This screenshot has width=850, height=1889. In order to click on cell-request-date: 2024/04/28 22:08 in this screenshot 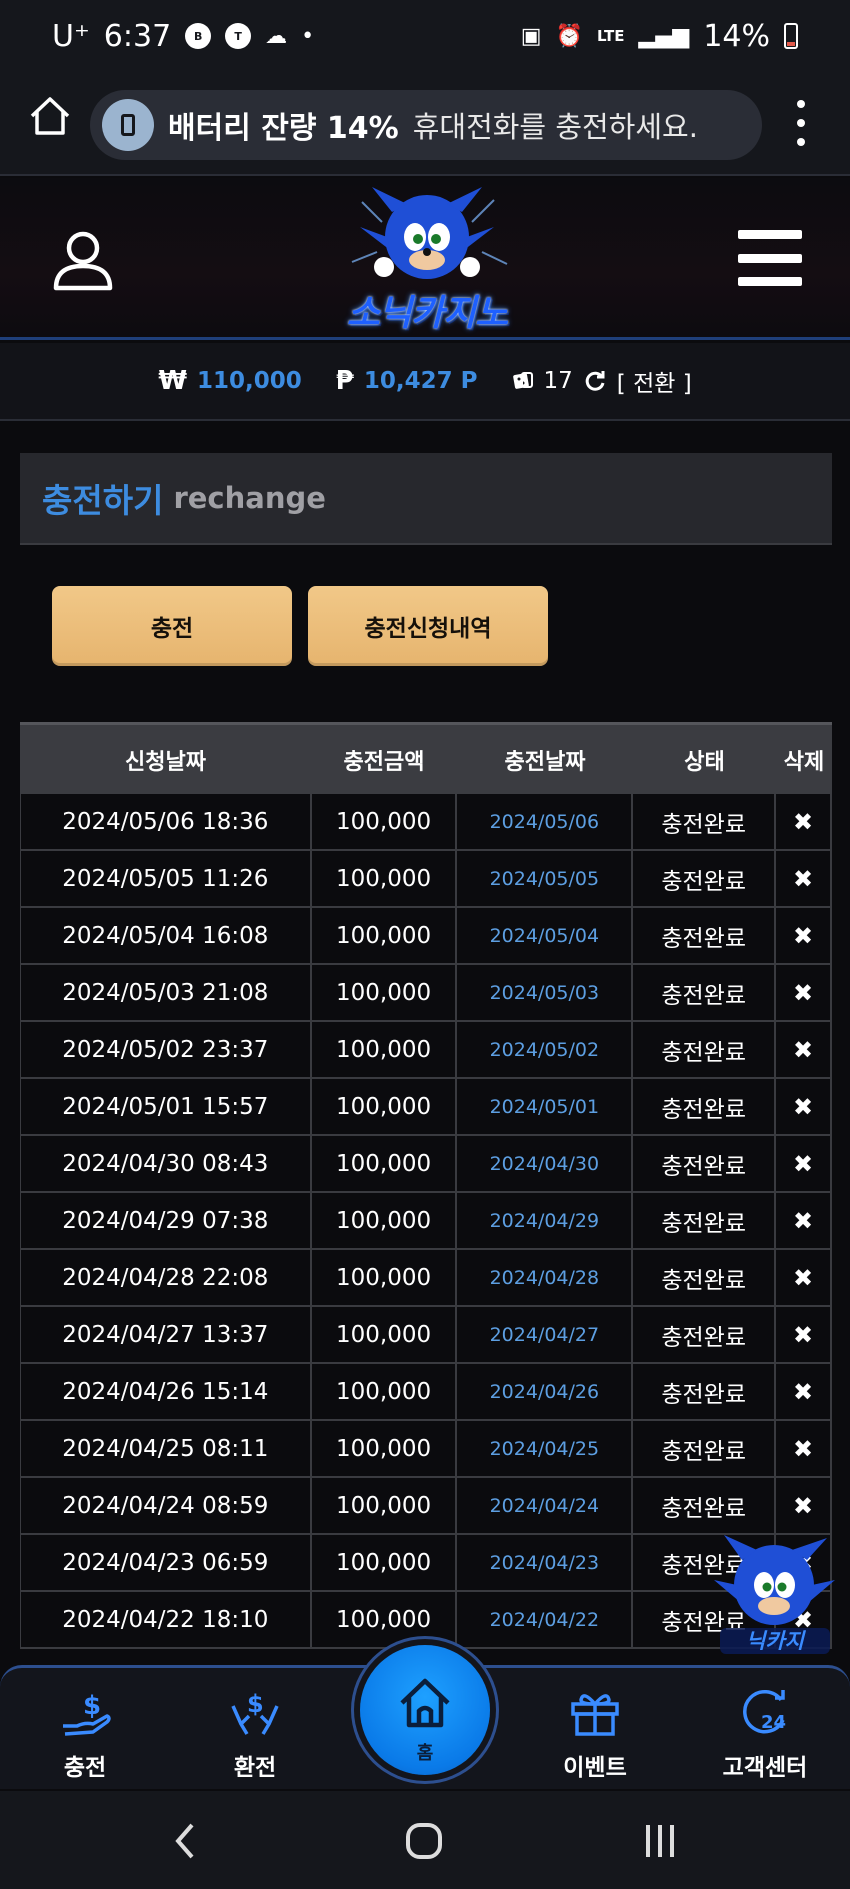, I will do `click(166, 1278)`.